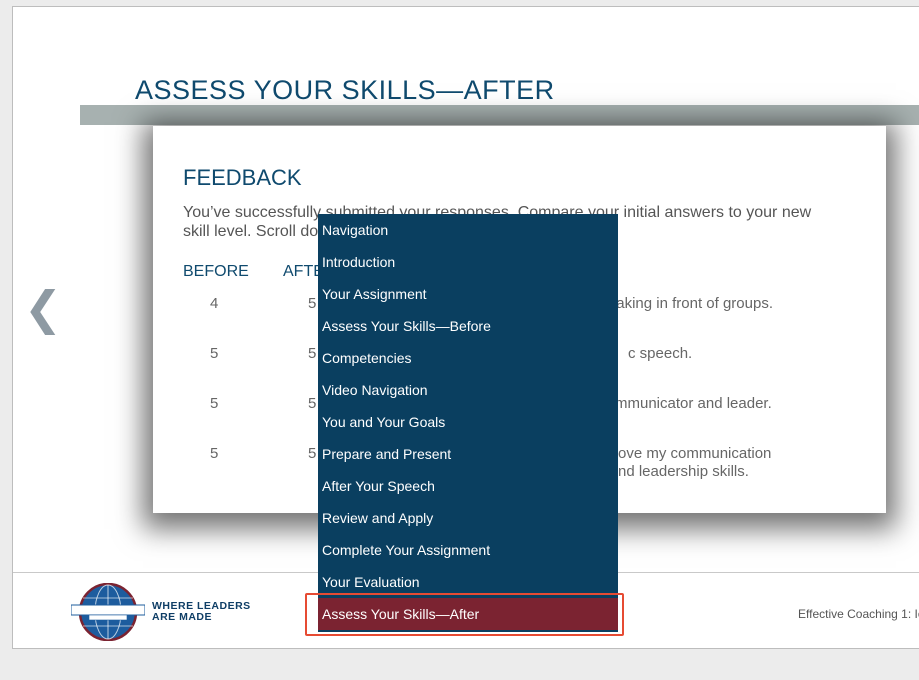 This screenshot has height=680, width=919. I want to click on feedback-intro-line1-start: You’ve successfully, so click(252, 212).